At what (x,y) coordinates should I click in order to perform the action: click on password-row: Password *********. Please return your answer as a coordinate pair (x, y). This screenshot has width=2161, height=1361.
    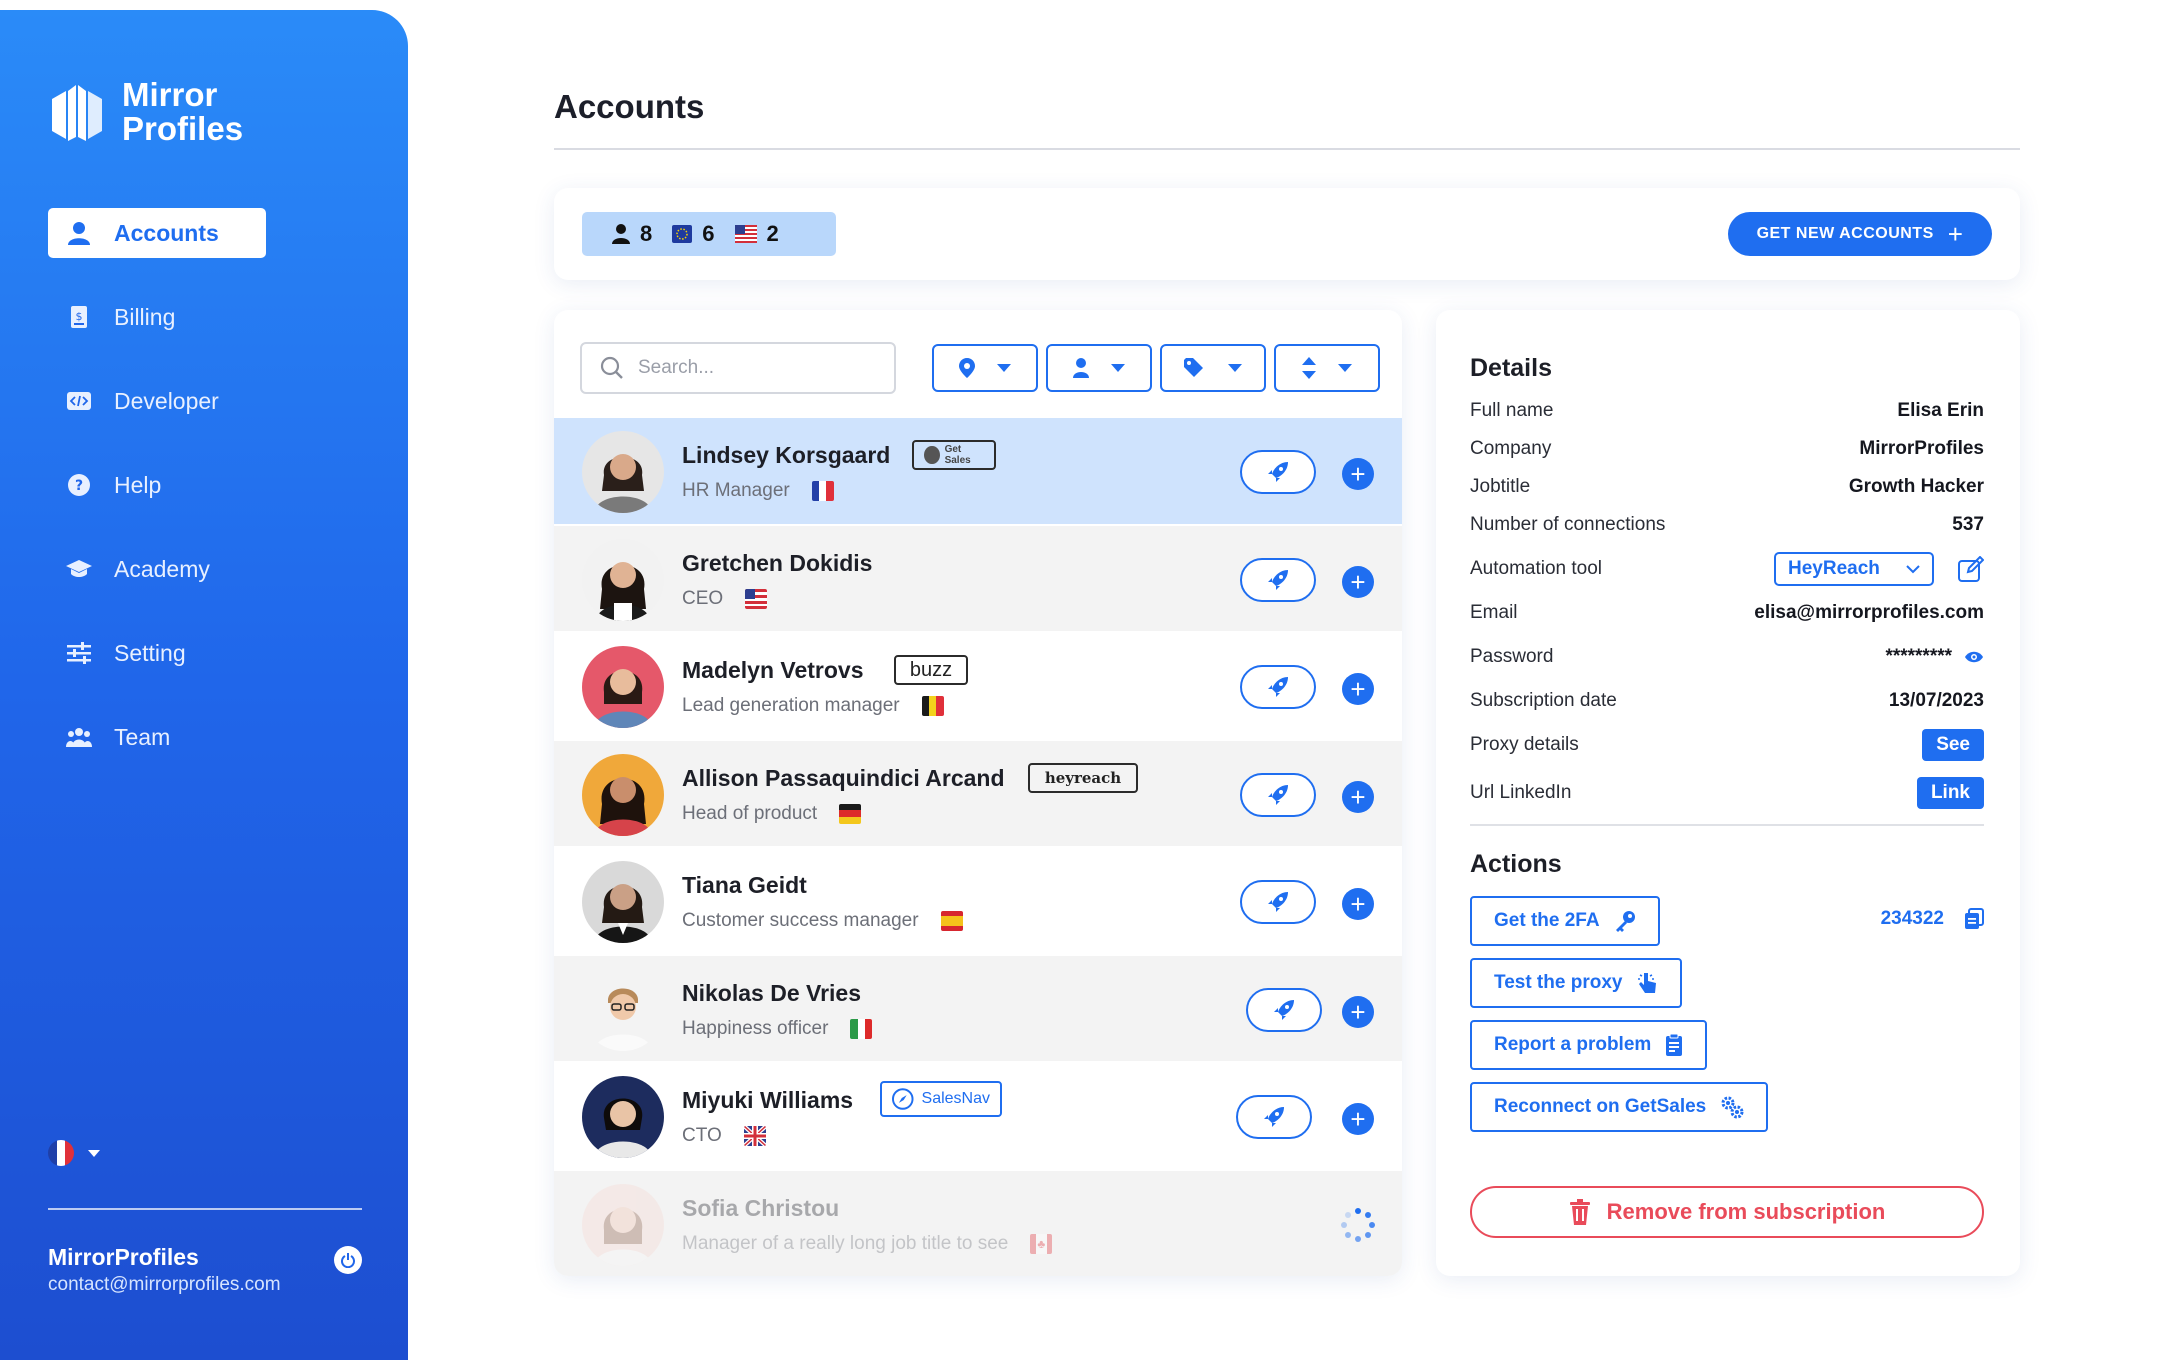
    Looking at the image, I should click on (1727, 657).